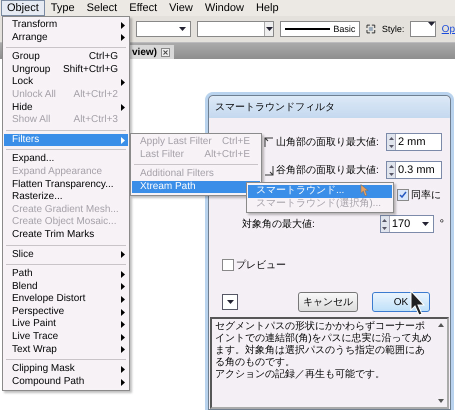 This screenshot has width=455, height=410. I want to click on menu-item: Type, so click(62, 8).